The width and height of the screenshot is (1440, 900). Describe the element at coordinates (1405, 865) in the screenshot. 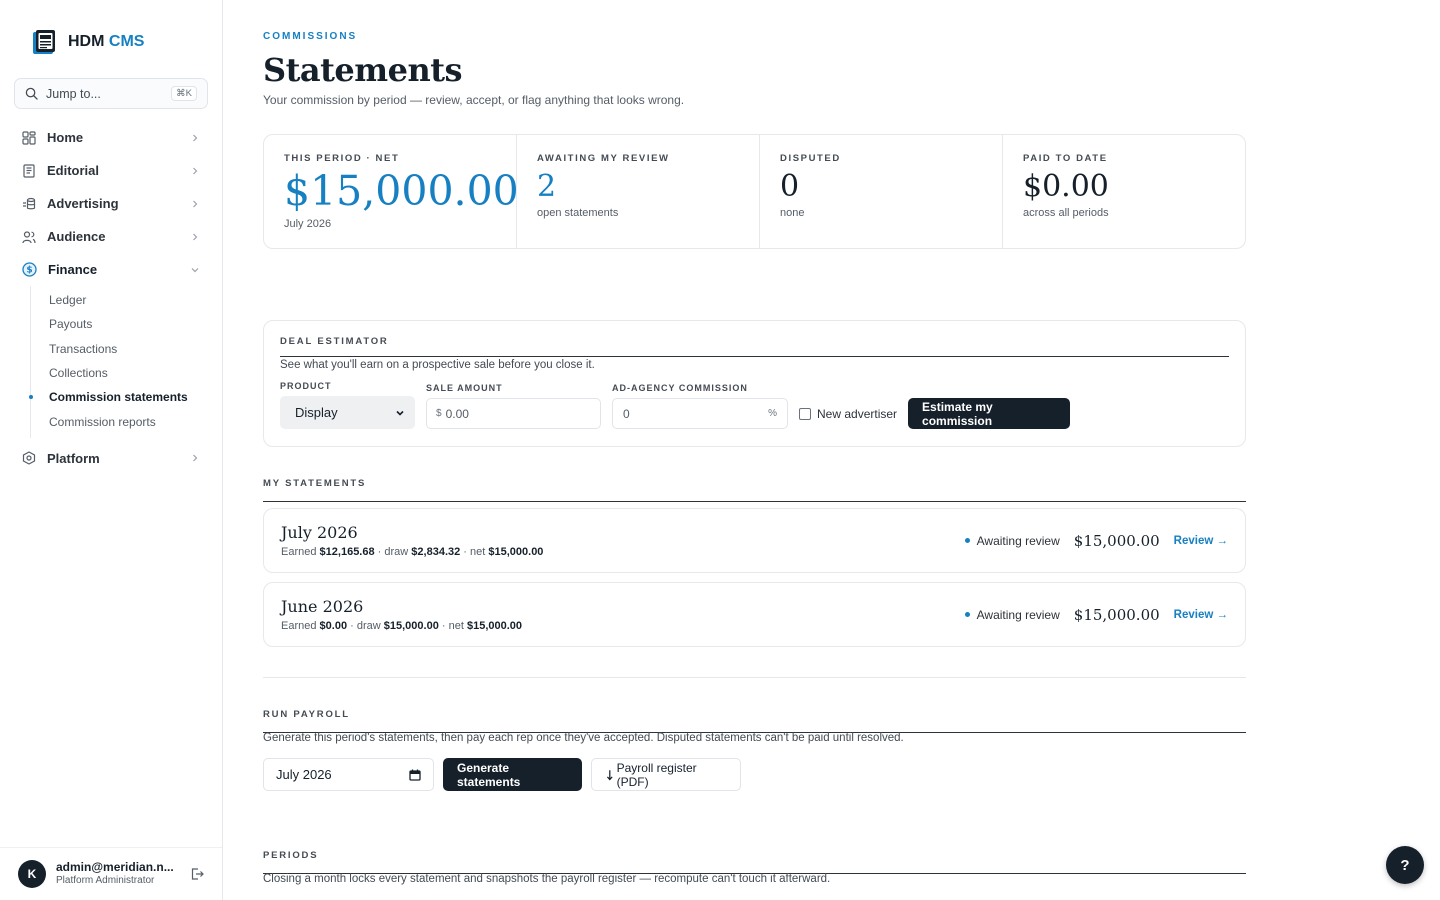

I see `help-button: ?` at that location.